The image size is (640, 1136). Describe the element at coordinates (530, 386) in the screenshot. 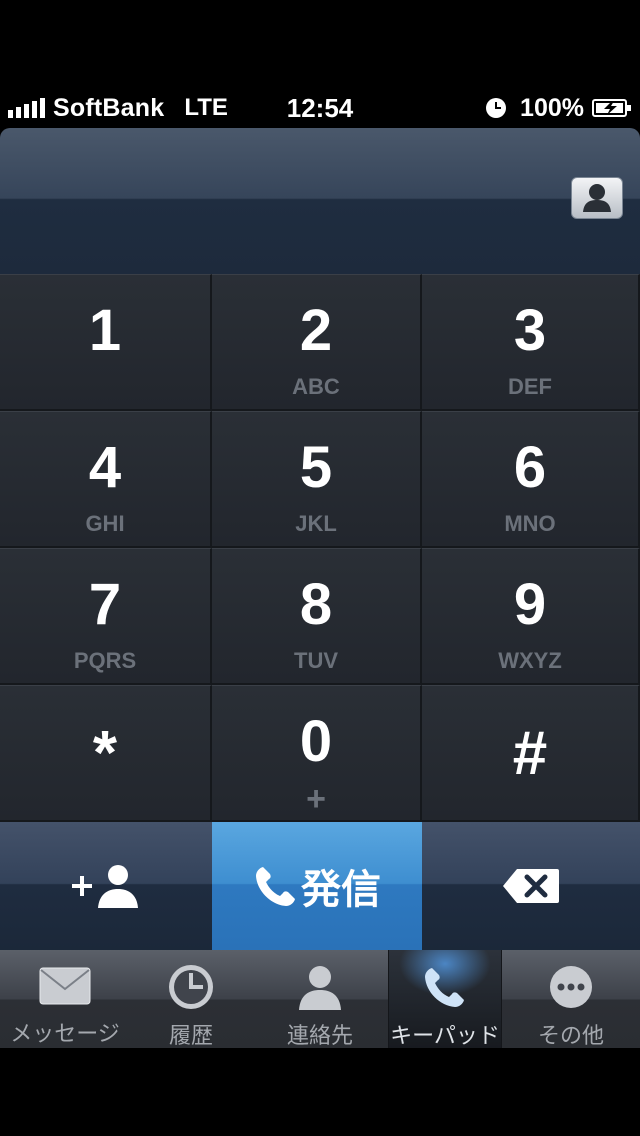

I see `key-letters: DEF` at that location.